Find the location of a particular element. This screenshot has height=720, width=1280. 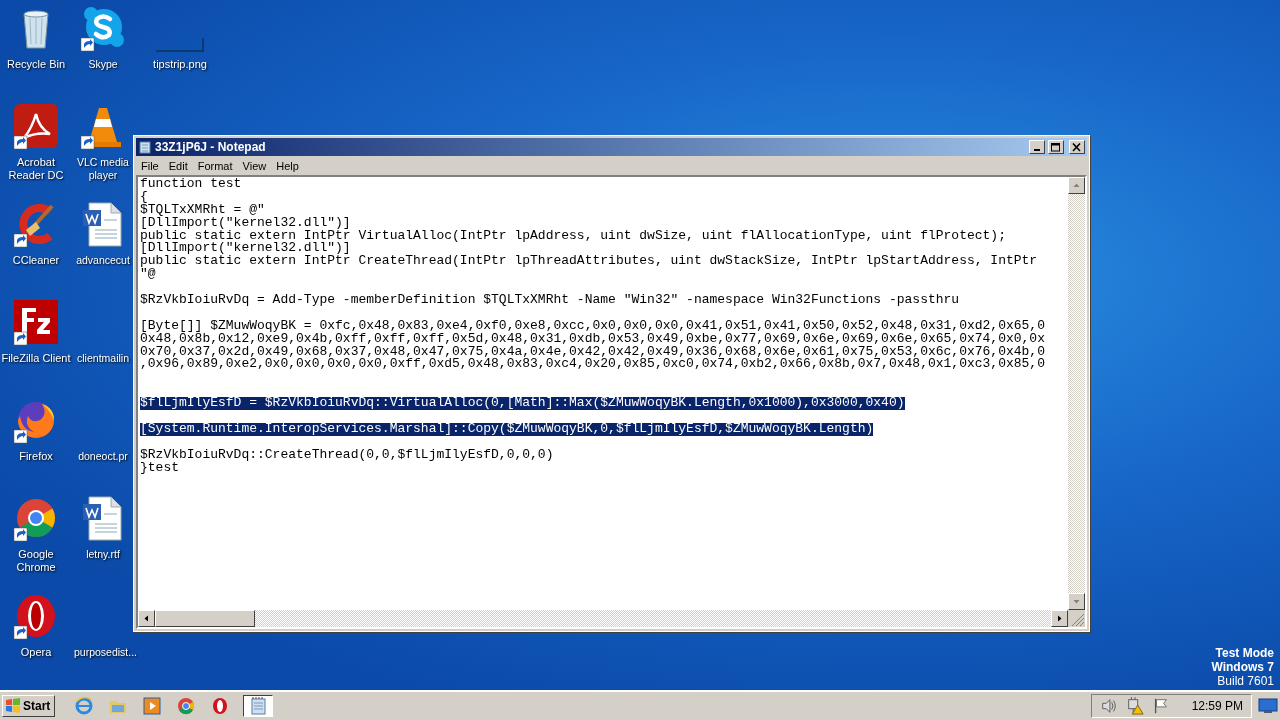

resize-grip-icon is located at coordinates (1076, 618).